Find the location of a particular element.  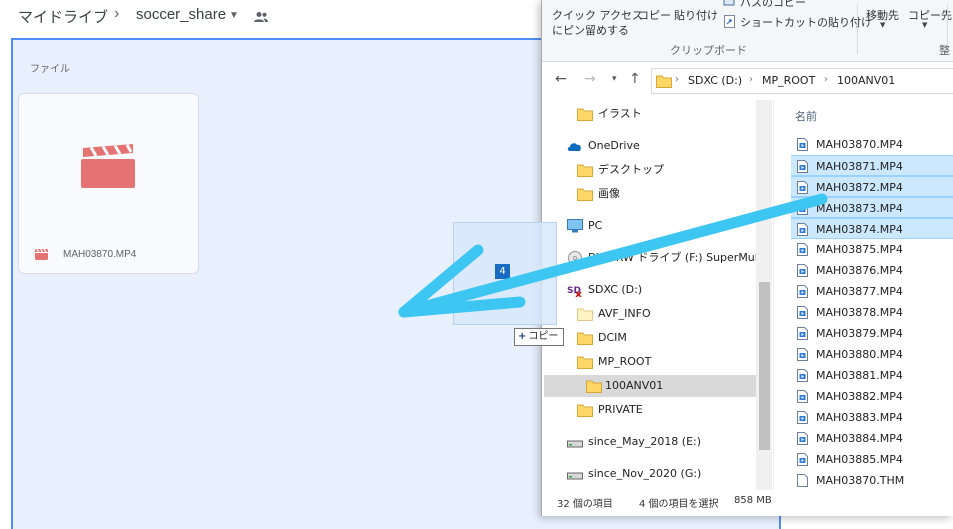

recent-locations-caret-icon: ▾ is located at coordinates (614, 79).